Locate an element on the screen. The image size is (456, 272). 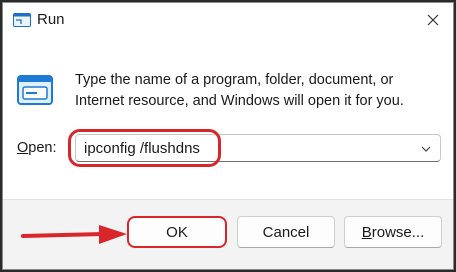
red-arrow-annotation is located at coordinates (74, 234).